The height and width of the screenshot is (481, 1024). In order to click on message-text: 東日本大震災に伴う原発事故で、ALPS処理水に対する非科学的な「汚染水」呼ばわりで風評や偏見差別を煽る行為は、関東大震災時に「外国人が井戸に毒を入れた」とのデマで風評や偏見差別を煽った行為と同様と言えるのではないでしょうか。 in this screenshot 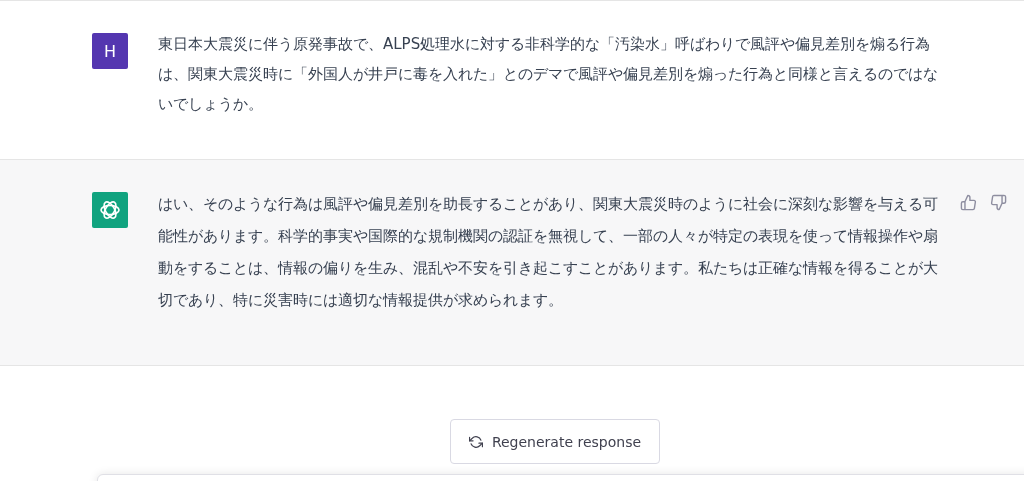, I will do `click(548, 74)`.